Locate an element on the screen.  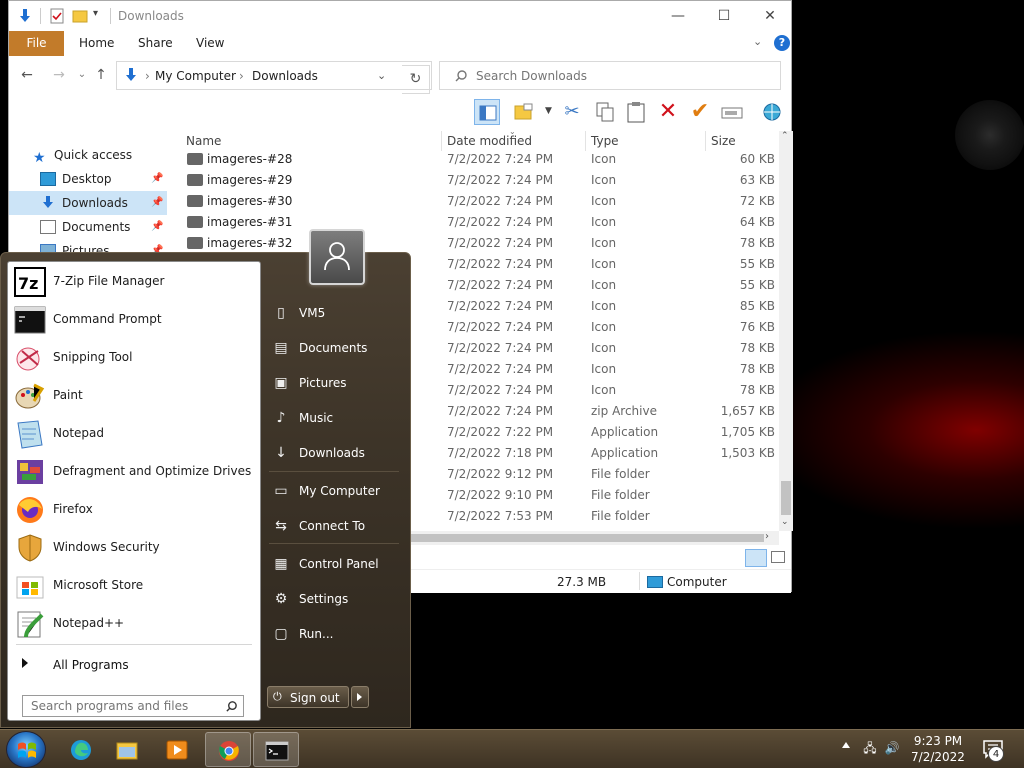
taskbar-command-prompt is located at coordinates (276, 749).